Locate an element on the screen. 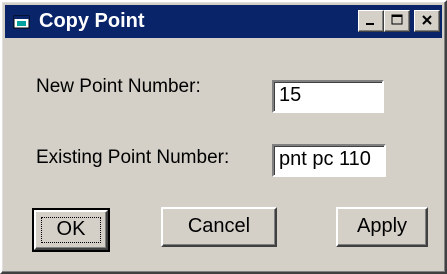 The width and height of the screenshot is (447, 274). app-window-icon is located at coordinates (22, 21).